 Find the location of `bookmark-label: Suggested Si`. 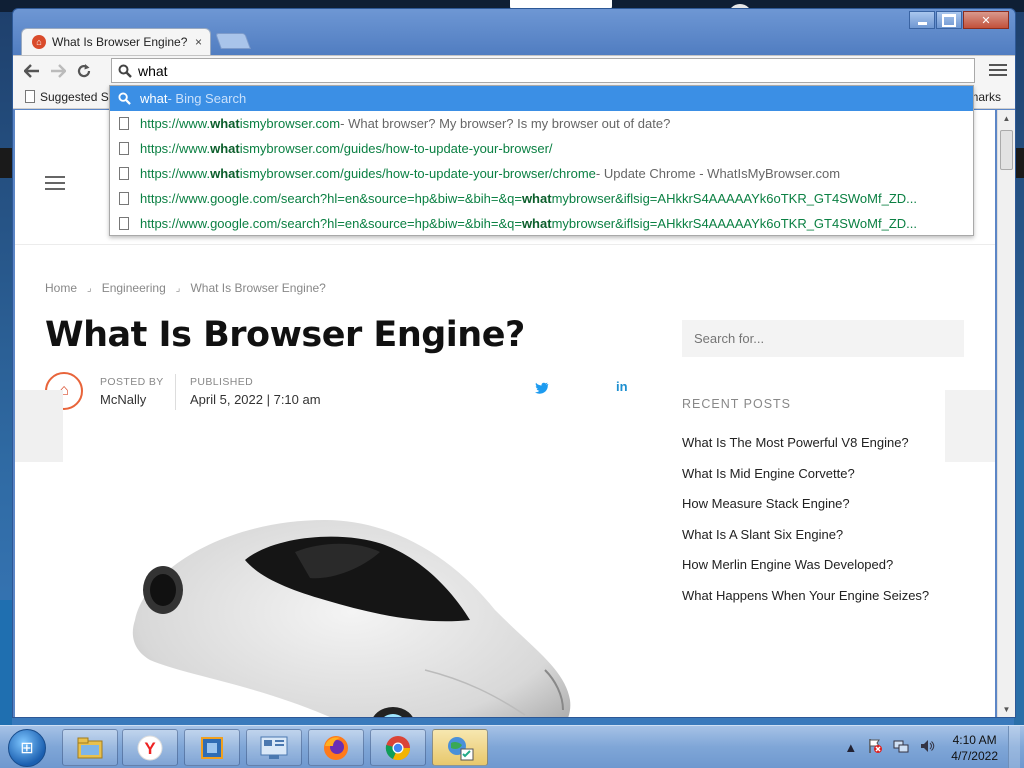

bookmark-label: Suggested Si is located at coordinates (76, 96).